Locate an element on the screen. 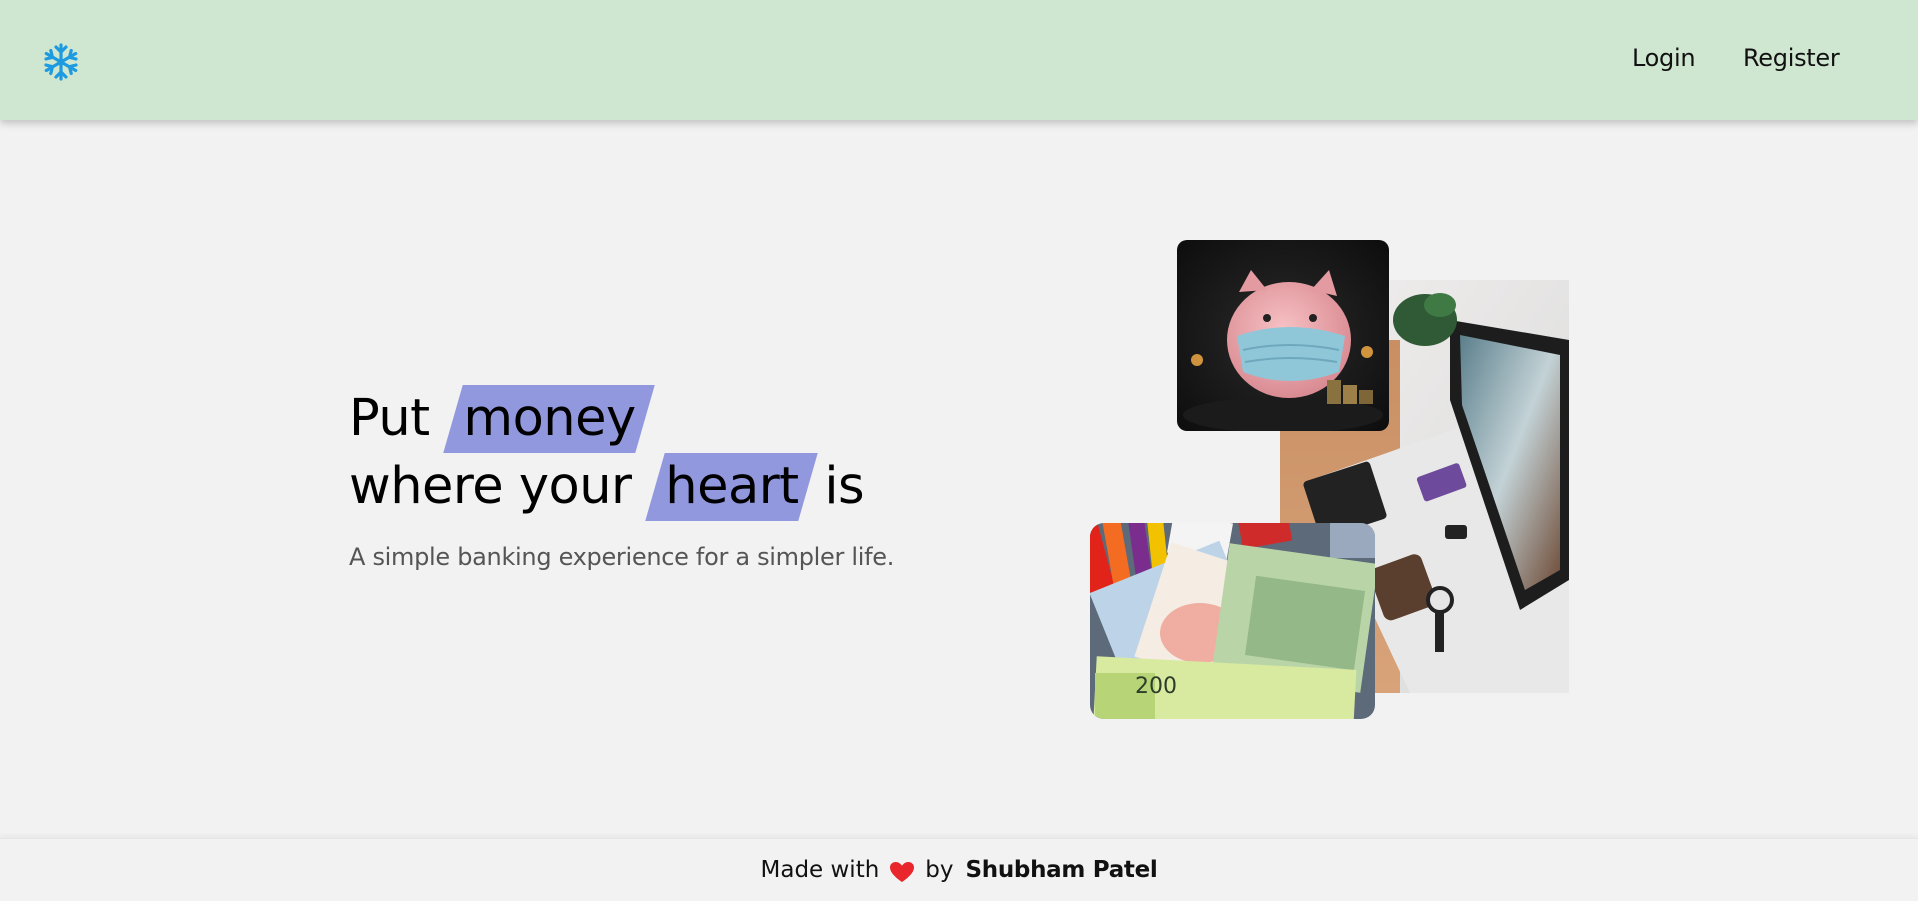 The height and width of the screenshot is (901, 1918). navbar: Login Register is located at coordinates (959, 60).